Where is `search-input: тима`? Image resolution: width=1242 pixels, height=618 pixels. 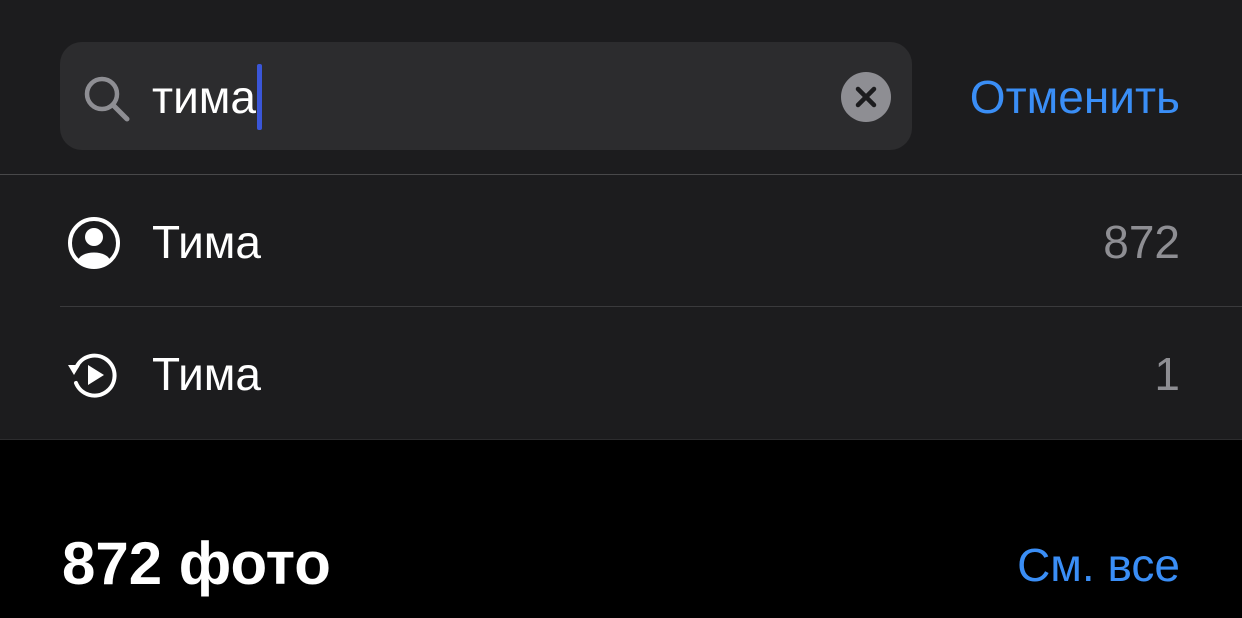 search-input: тима is located at coordinates (207, 97).